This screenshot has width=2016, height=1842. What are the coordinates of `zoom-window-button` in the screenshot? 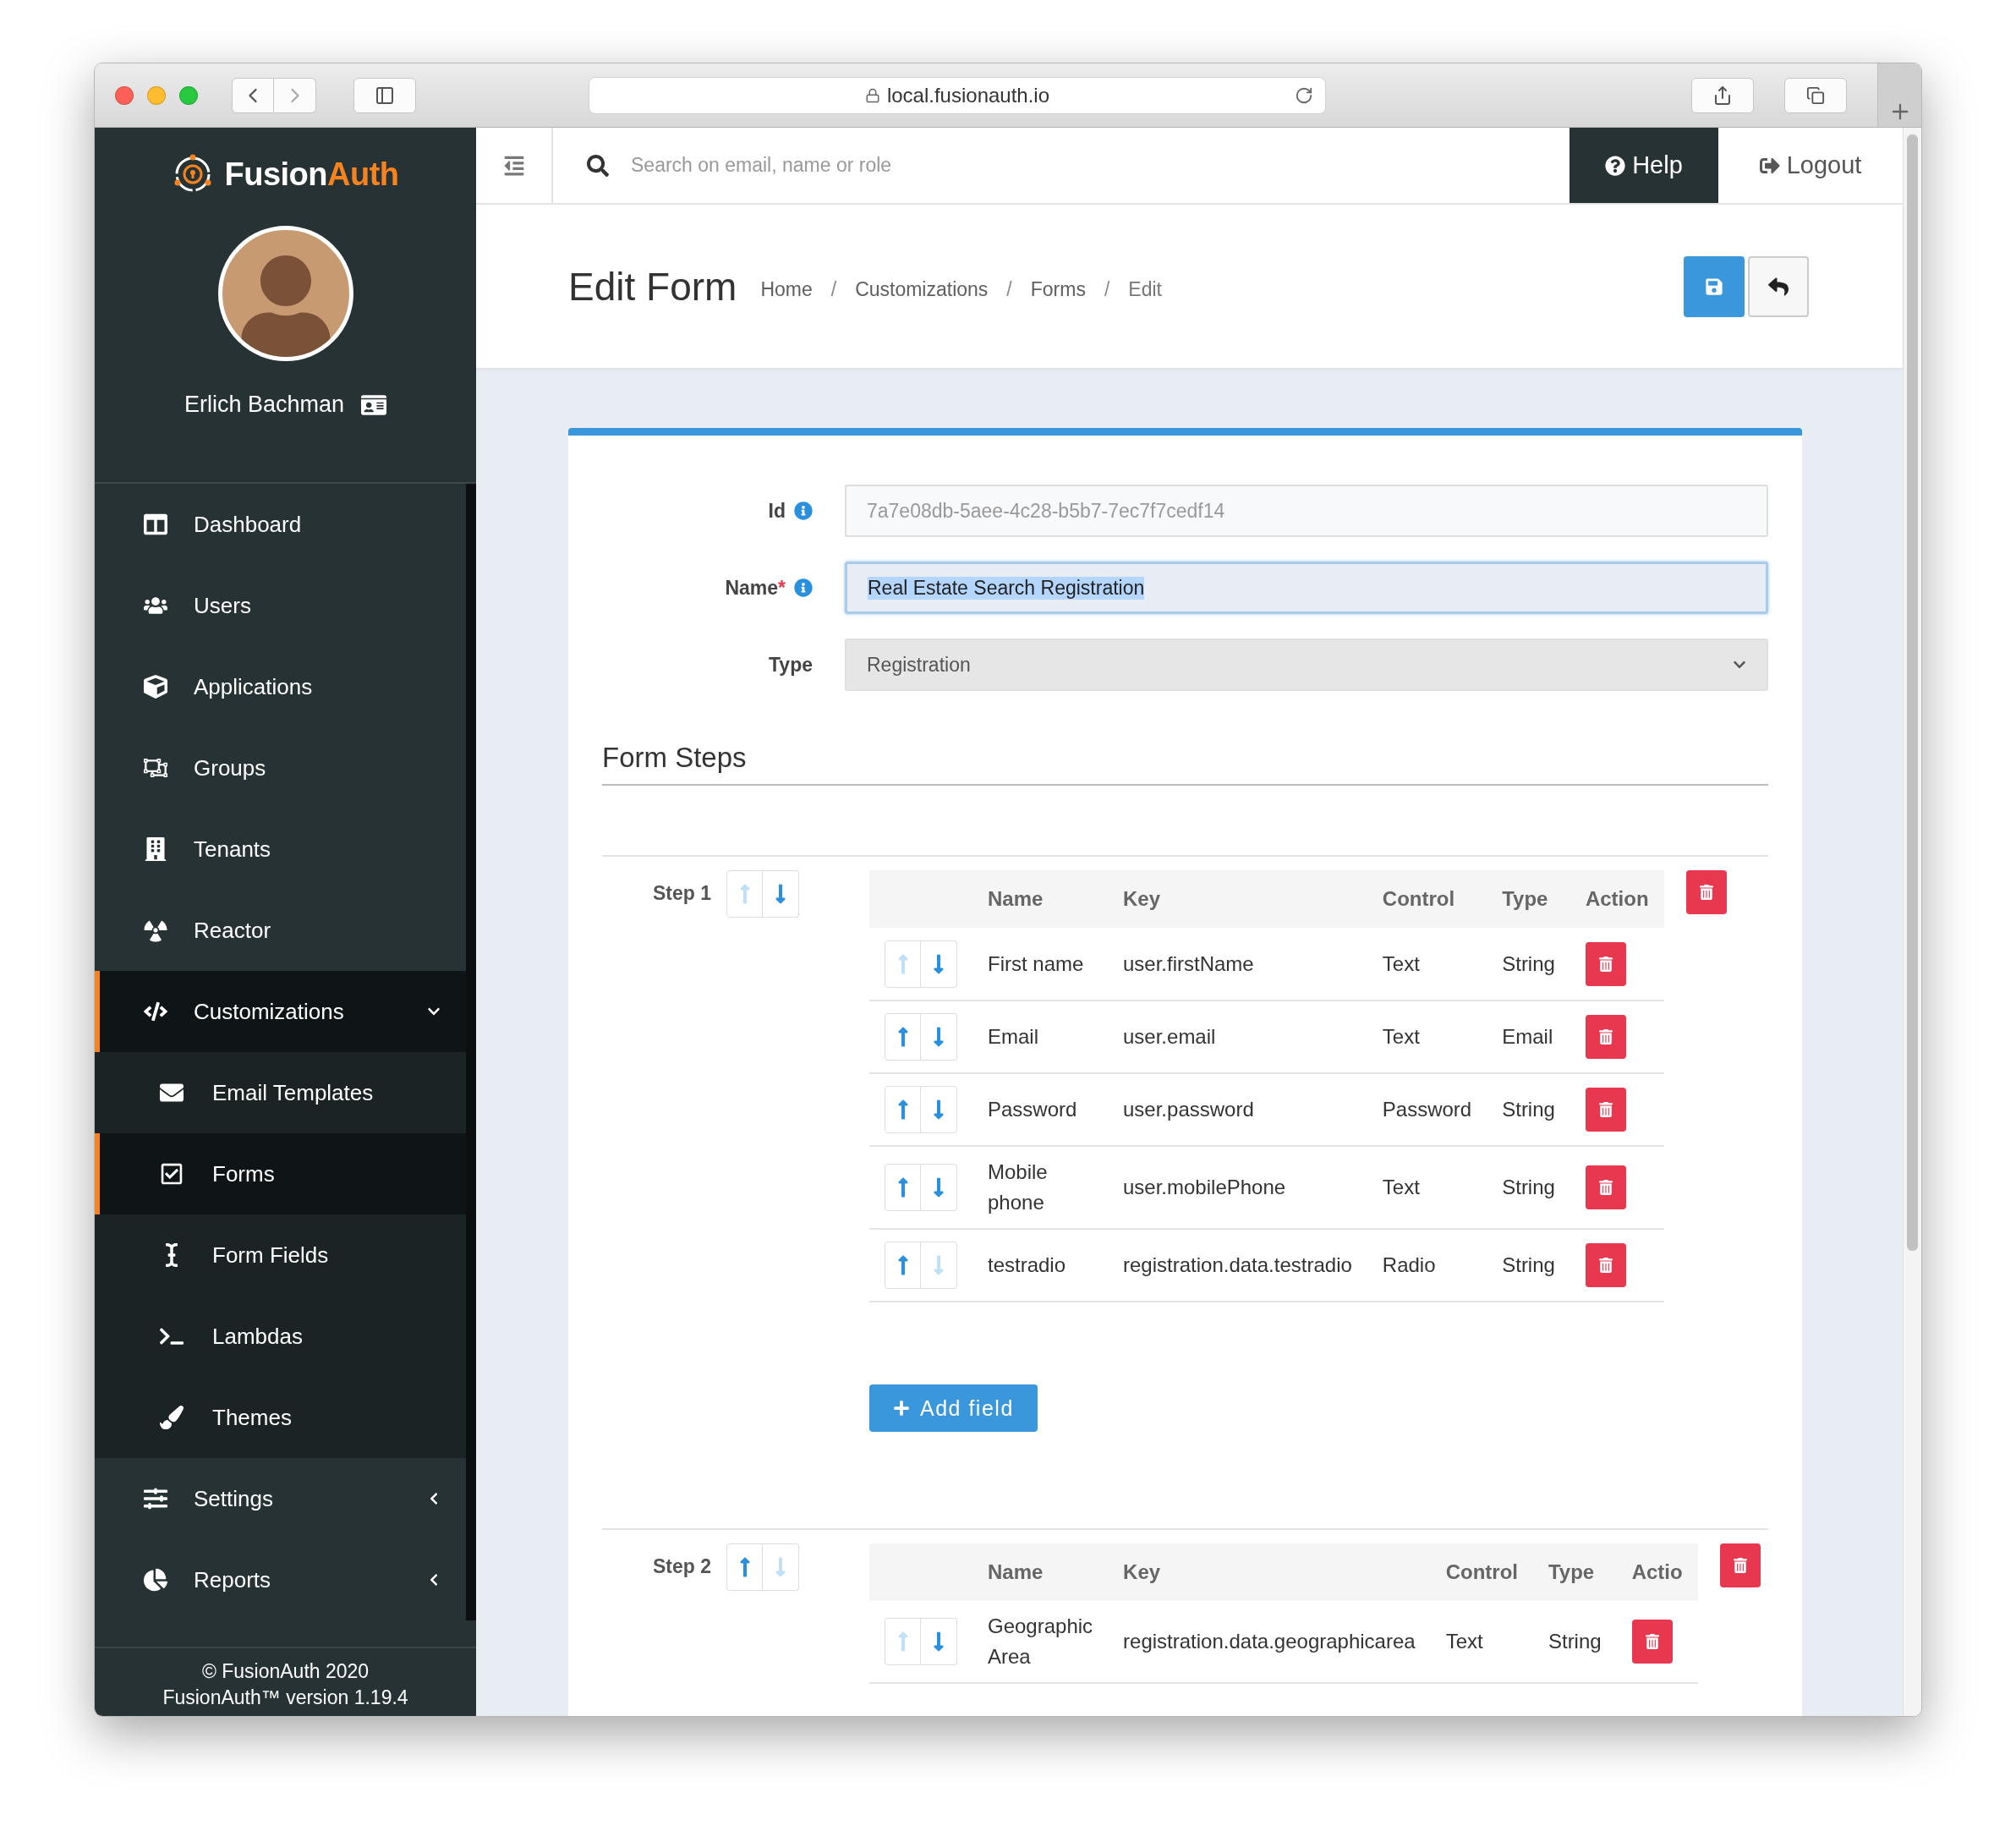 It's located at (188, 95).